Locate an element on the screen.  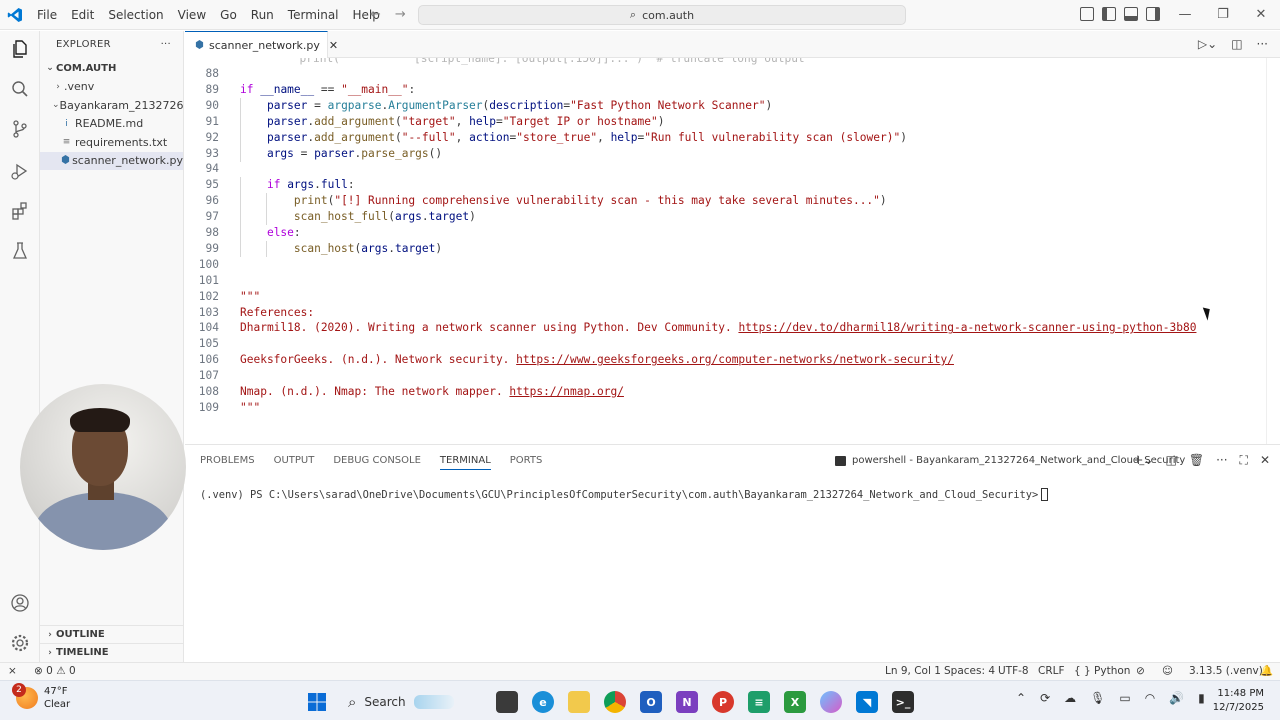
pdf-reader-icon: P is located at coordinates (723, 702).